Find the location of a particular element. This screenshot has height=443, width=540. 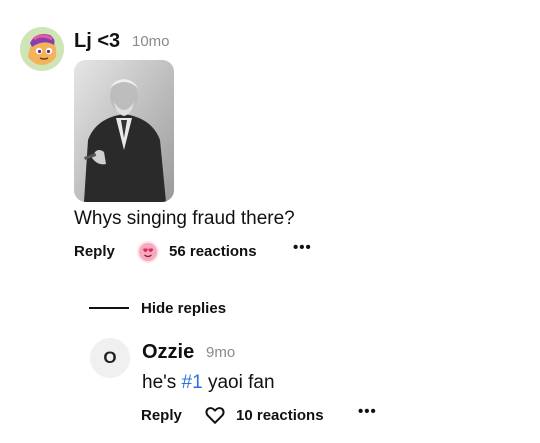

commenter-avatar is located at coordinates (42, 49).